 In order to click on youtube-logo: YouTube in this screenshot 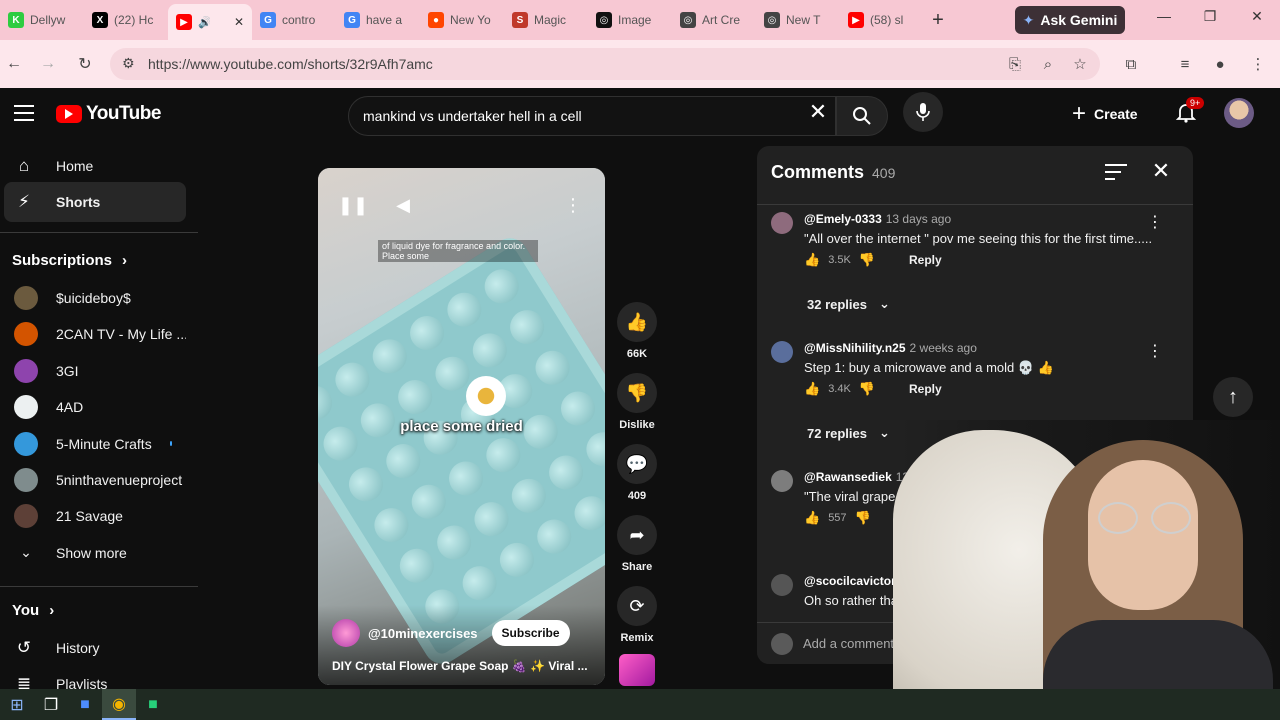, I will do `click(108, 114)`.